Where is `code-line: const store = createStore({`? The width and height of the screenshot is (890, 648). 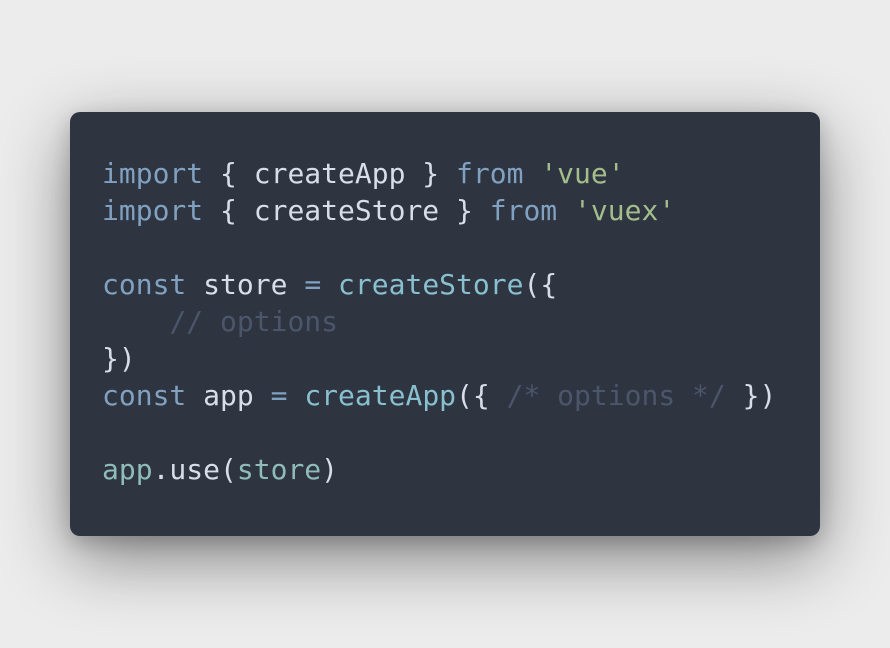 code-line: const store = createStore({ is located at coordinates (439, 284).